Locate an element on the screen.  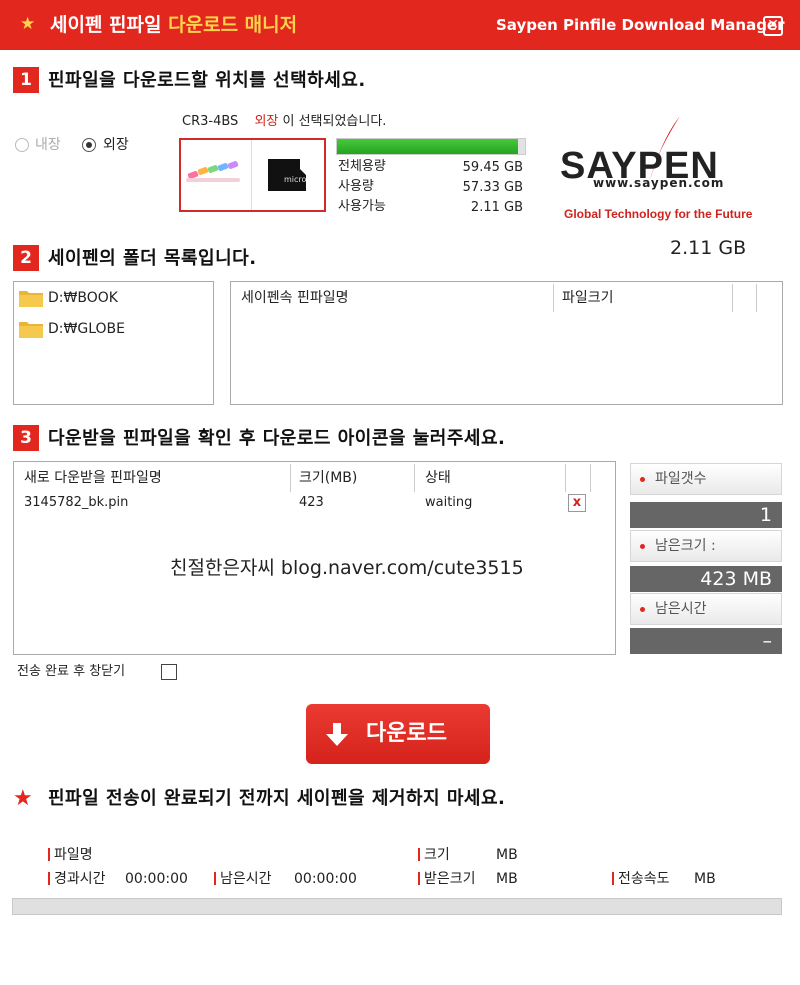
available-capacity: 2.11 GB is located at coordinates (708, 248).